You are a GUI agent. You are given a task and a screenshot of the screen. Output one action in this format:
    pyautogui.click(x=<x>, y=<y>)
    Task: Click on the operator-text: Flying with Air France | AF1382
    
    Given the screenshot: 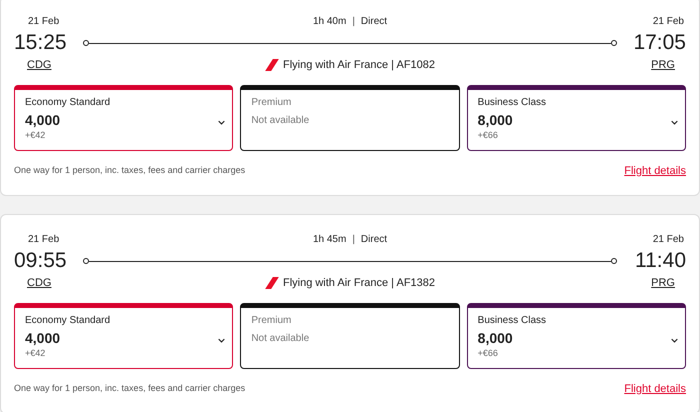 What is the action you would take?
    pyautogui.click(x=359, y=283)
    